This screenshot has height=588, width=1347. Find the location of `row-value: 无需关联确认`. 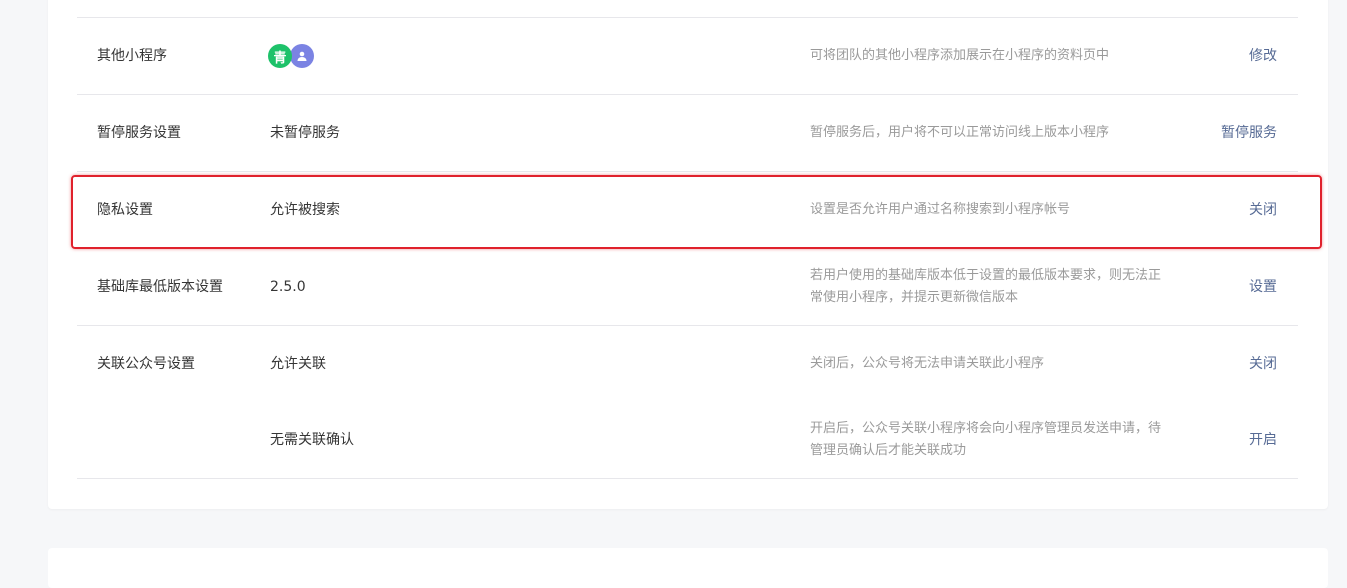

row-value: 无需关联确认 is located at coordinates (312, 440).